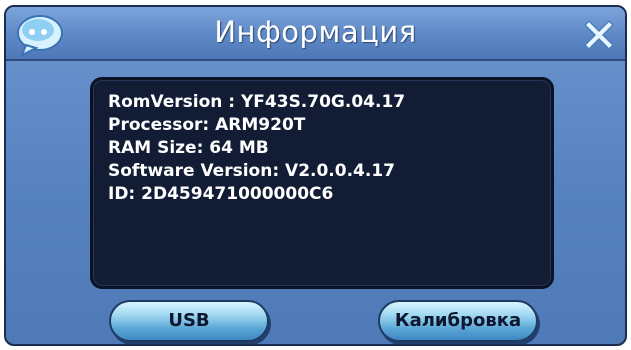  I want to click on dialog-title: Информация, so click(315, 32).